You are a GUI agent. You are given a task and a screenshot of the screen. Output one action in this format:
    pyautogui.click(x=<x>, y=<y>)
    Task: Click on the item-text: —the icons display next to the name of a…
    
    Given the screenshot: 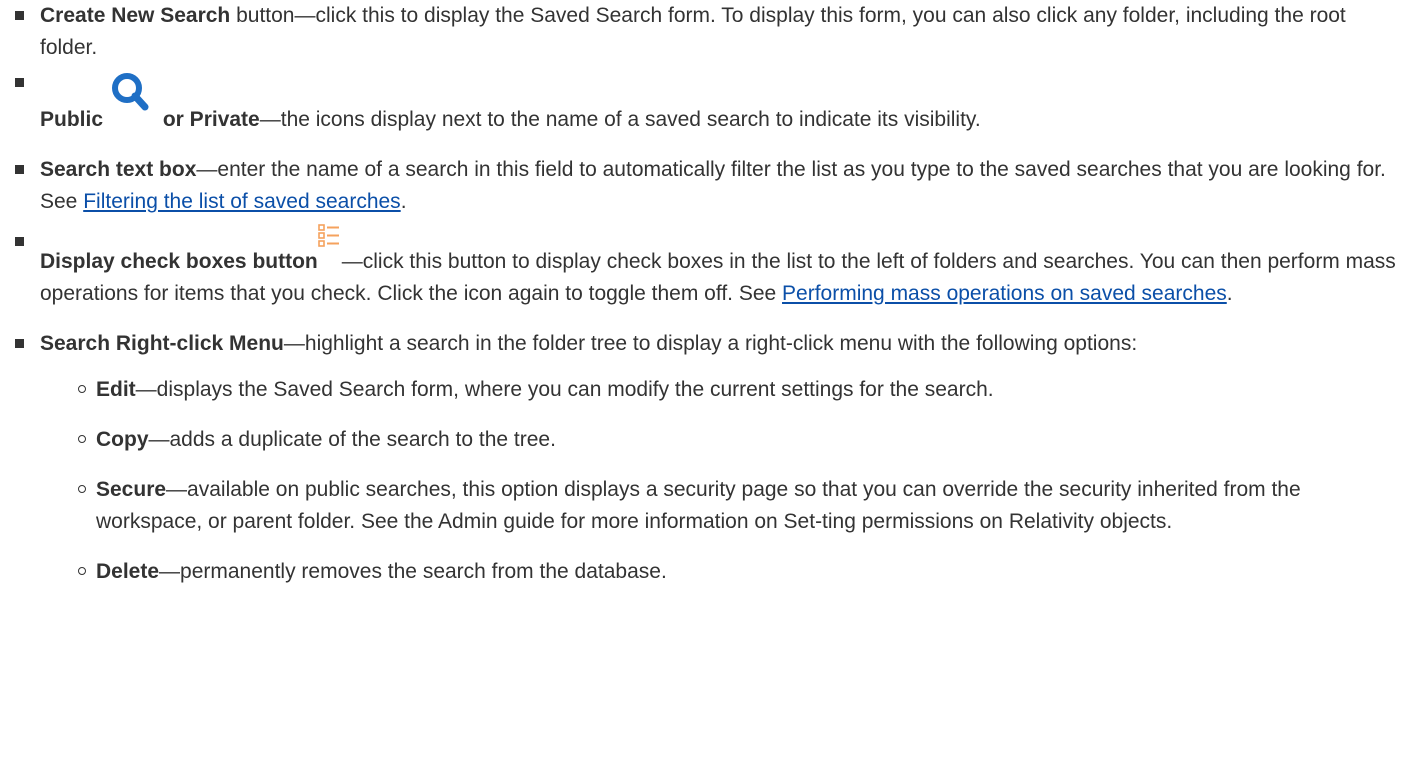 What is the action you would take?
    pyautogui.click(x=620, y=119)
    